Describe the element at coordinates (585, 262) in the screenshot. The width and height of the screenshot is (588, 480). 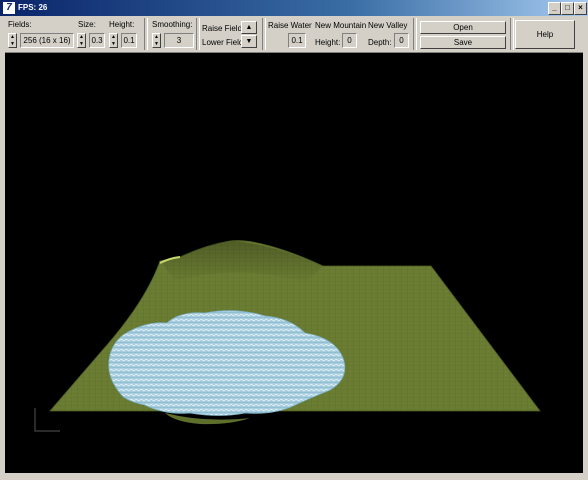
I see `window-frame-right` at that location.